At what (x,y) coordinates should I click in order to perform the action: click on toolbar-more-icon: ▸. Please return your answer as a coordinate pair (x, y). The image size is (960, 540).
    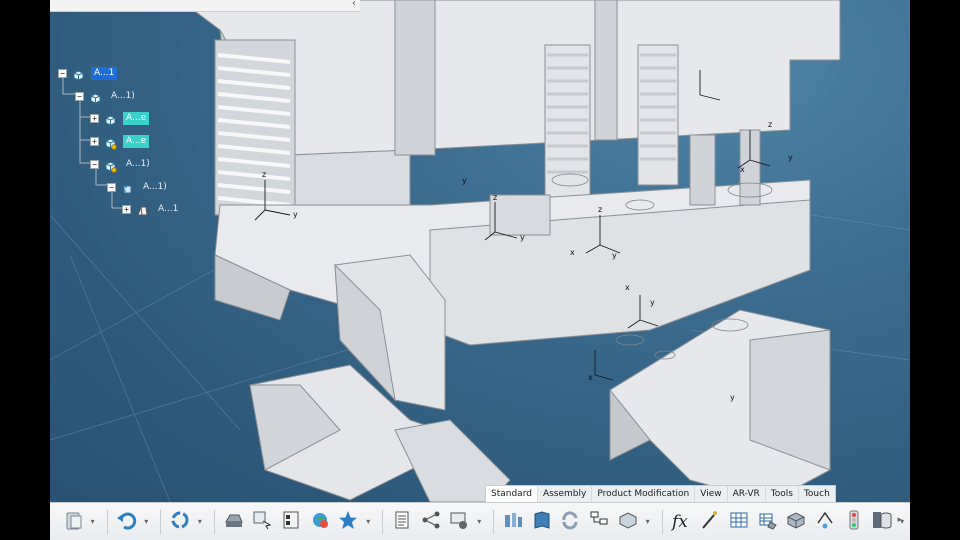
    Looking at the image, I should click on (899, 520).